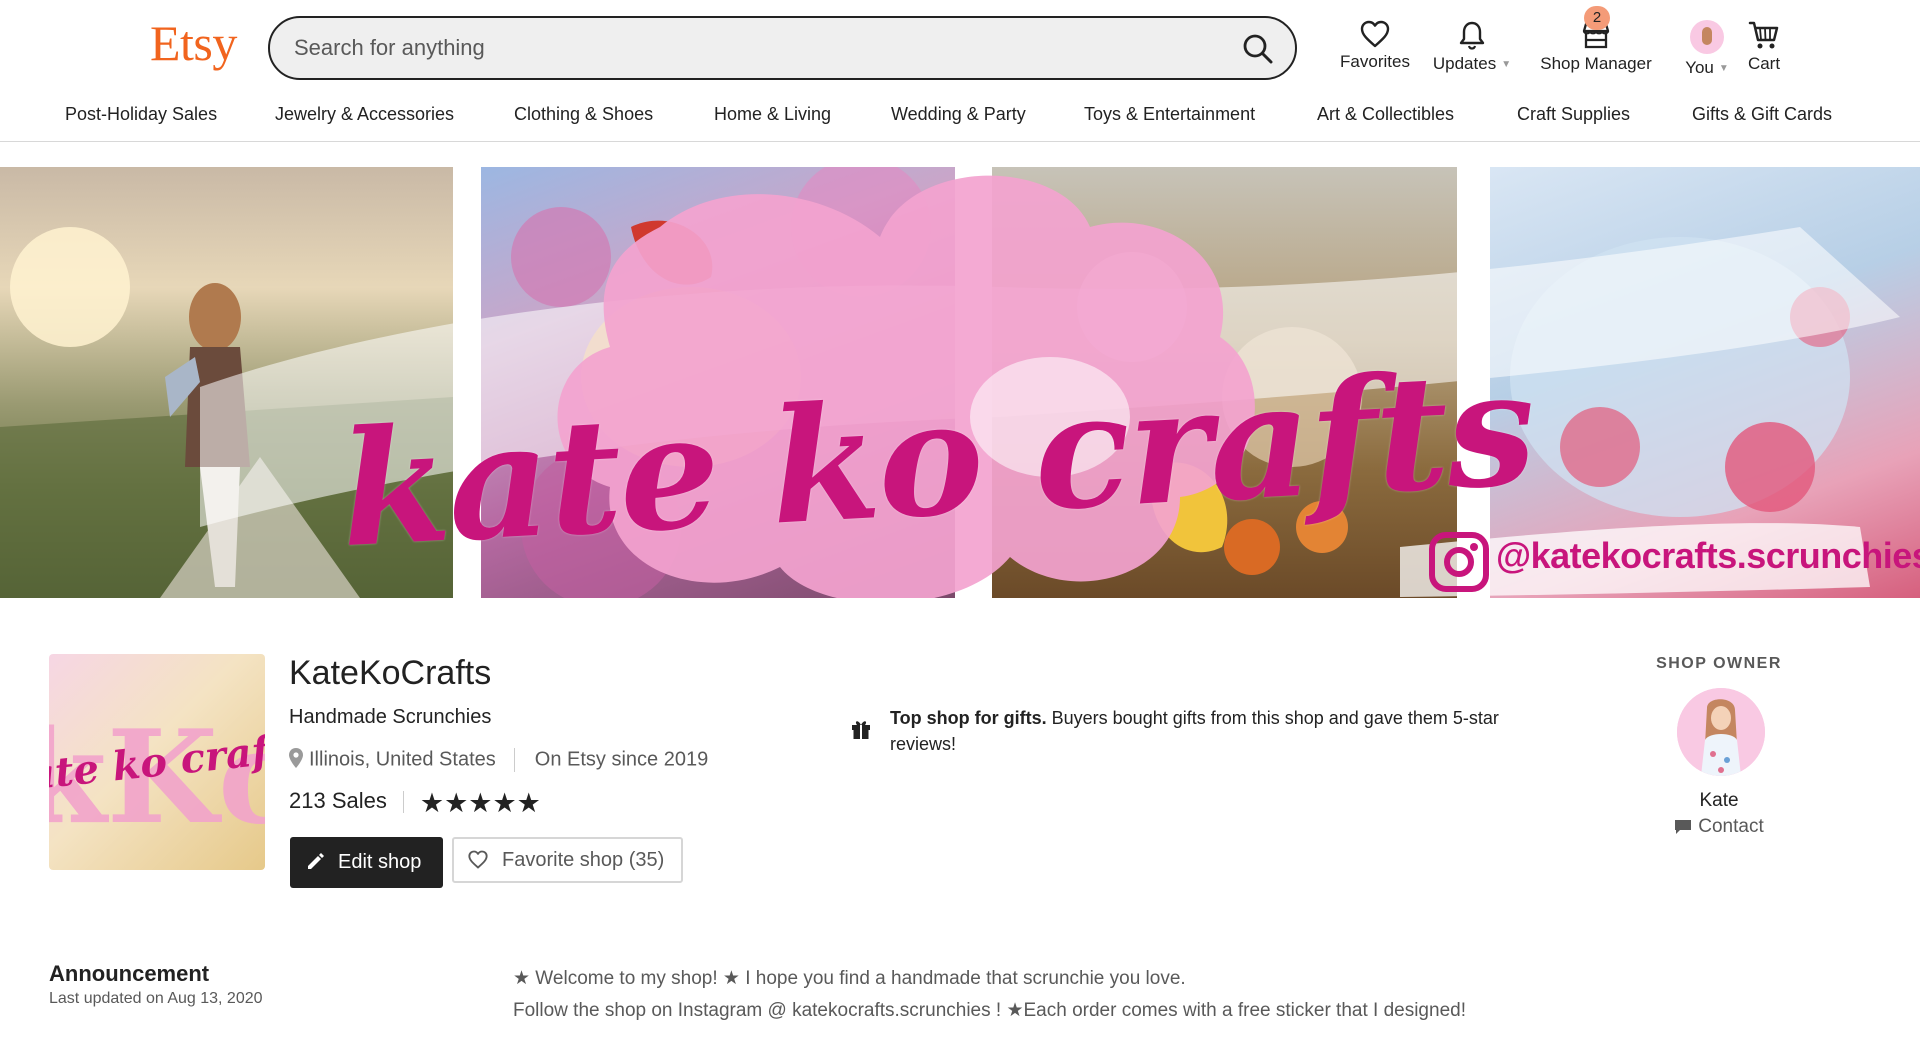 This screenshot has height=1060, width=1920. Describe the element at coordinates (1472, 35) in the screenshot. I see `bell-icon` at that location.